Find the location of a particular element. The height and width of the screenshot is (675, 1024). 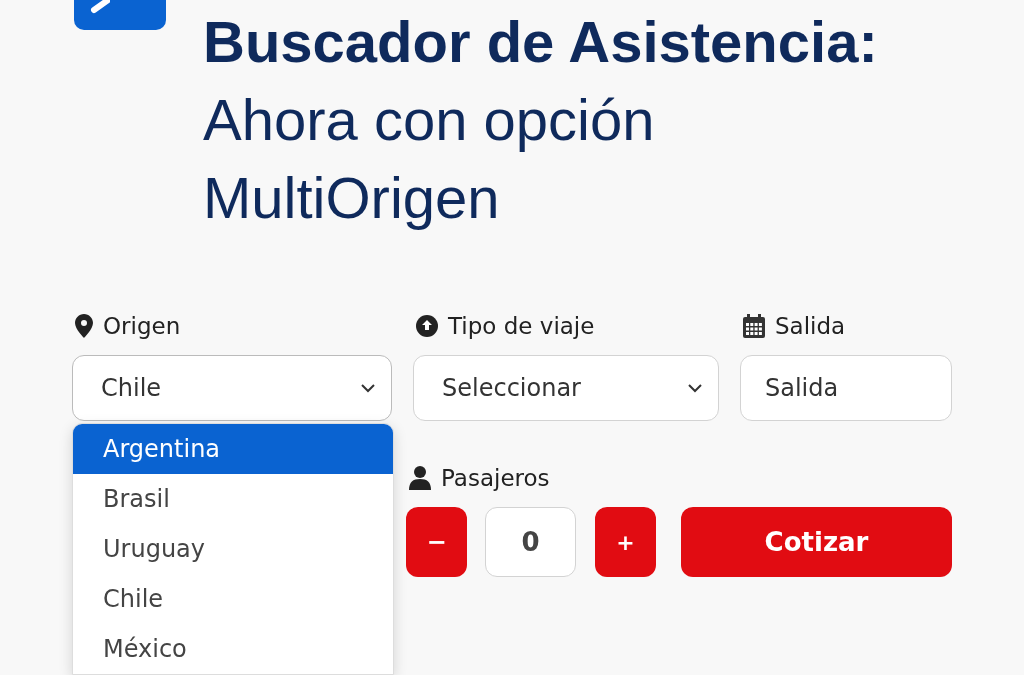

date-input-field: Salida is located at coordinates (846, 388).